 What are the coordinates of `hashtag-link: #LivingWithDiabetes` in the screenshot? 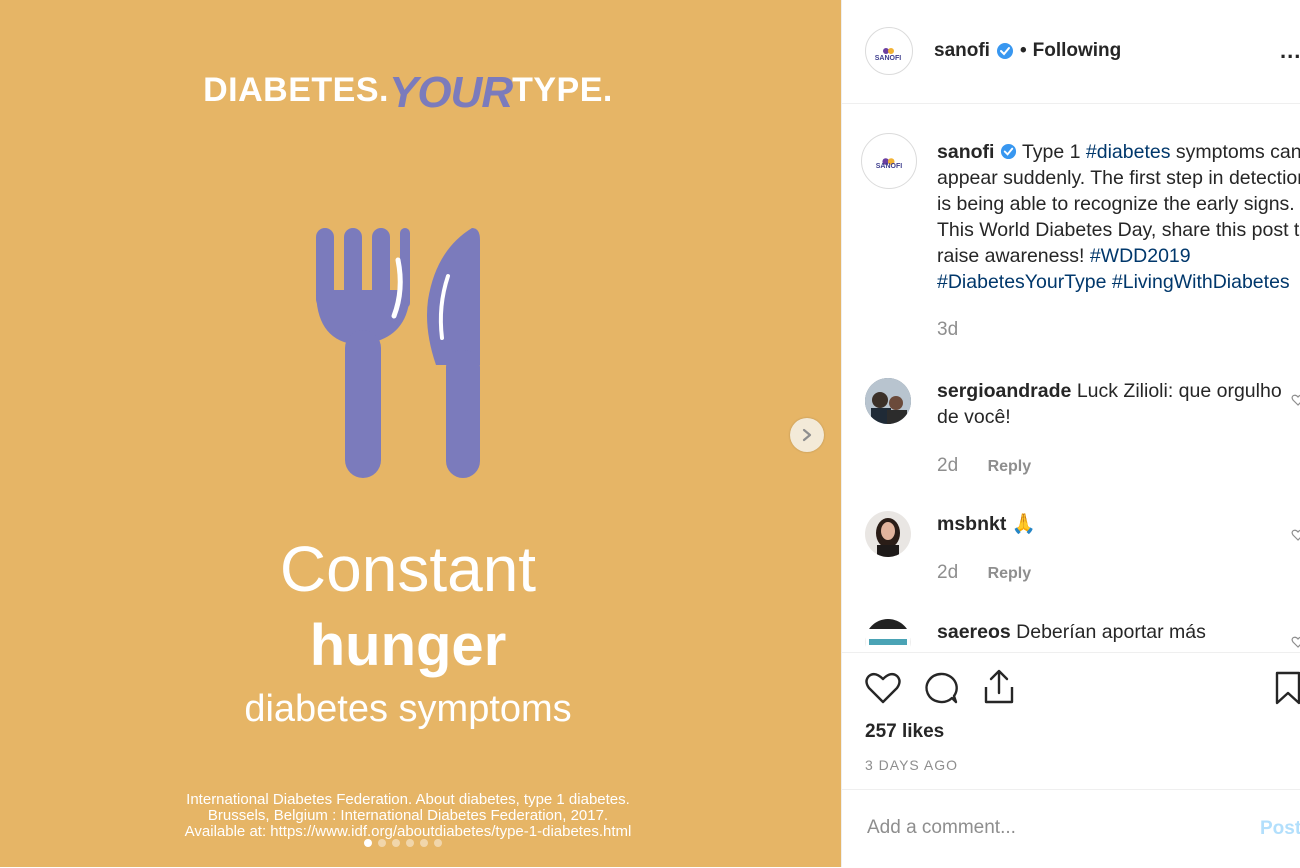 It's located at (1201, 282).